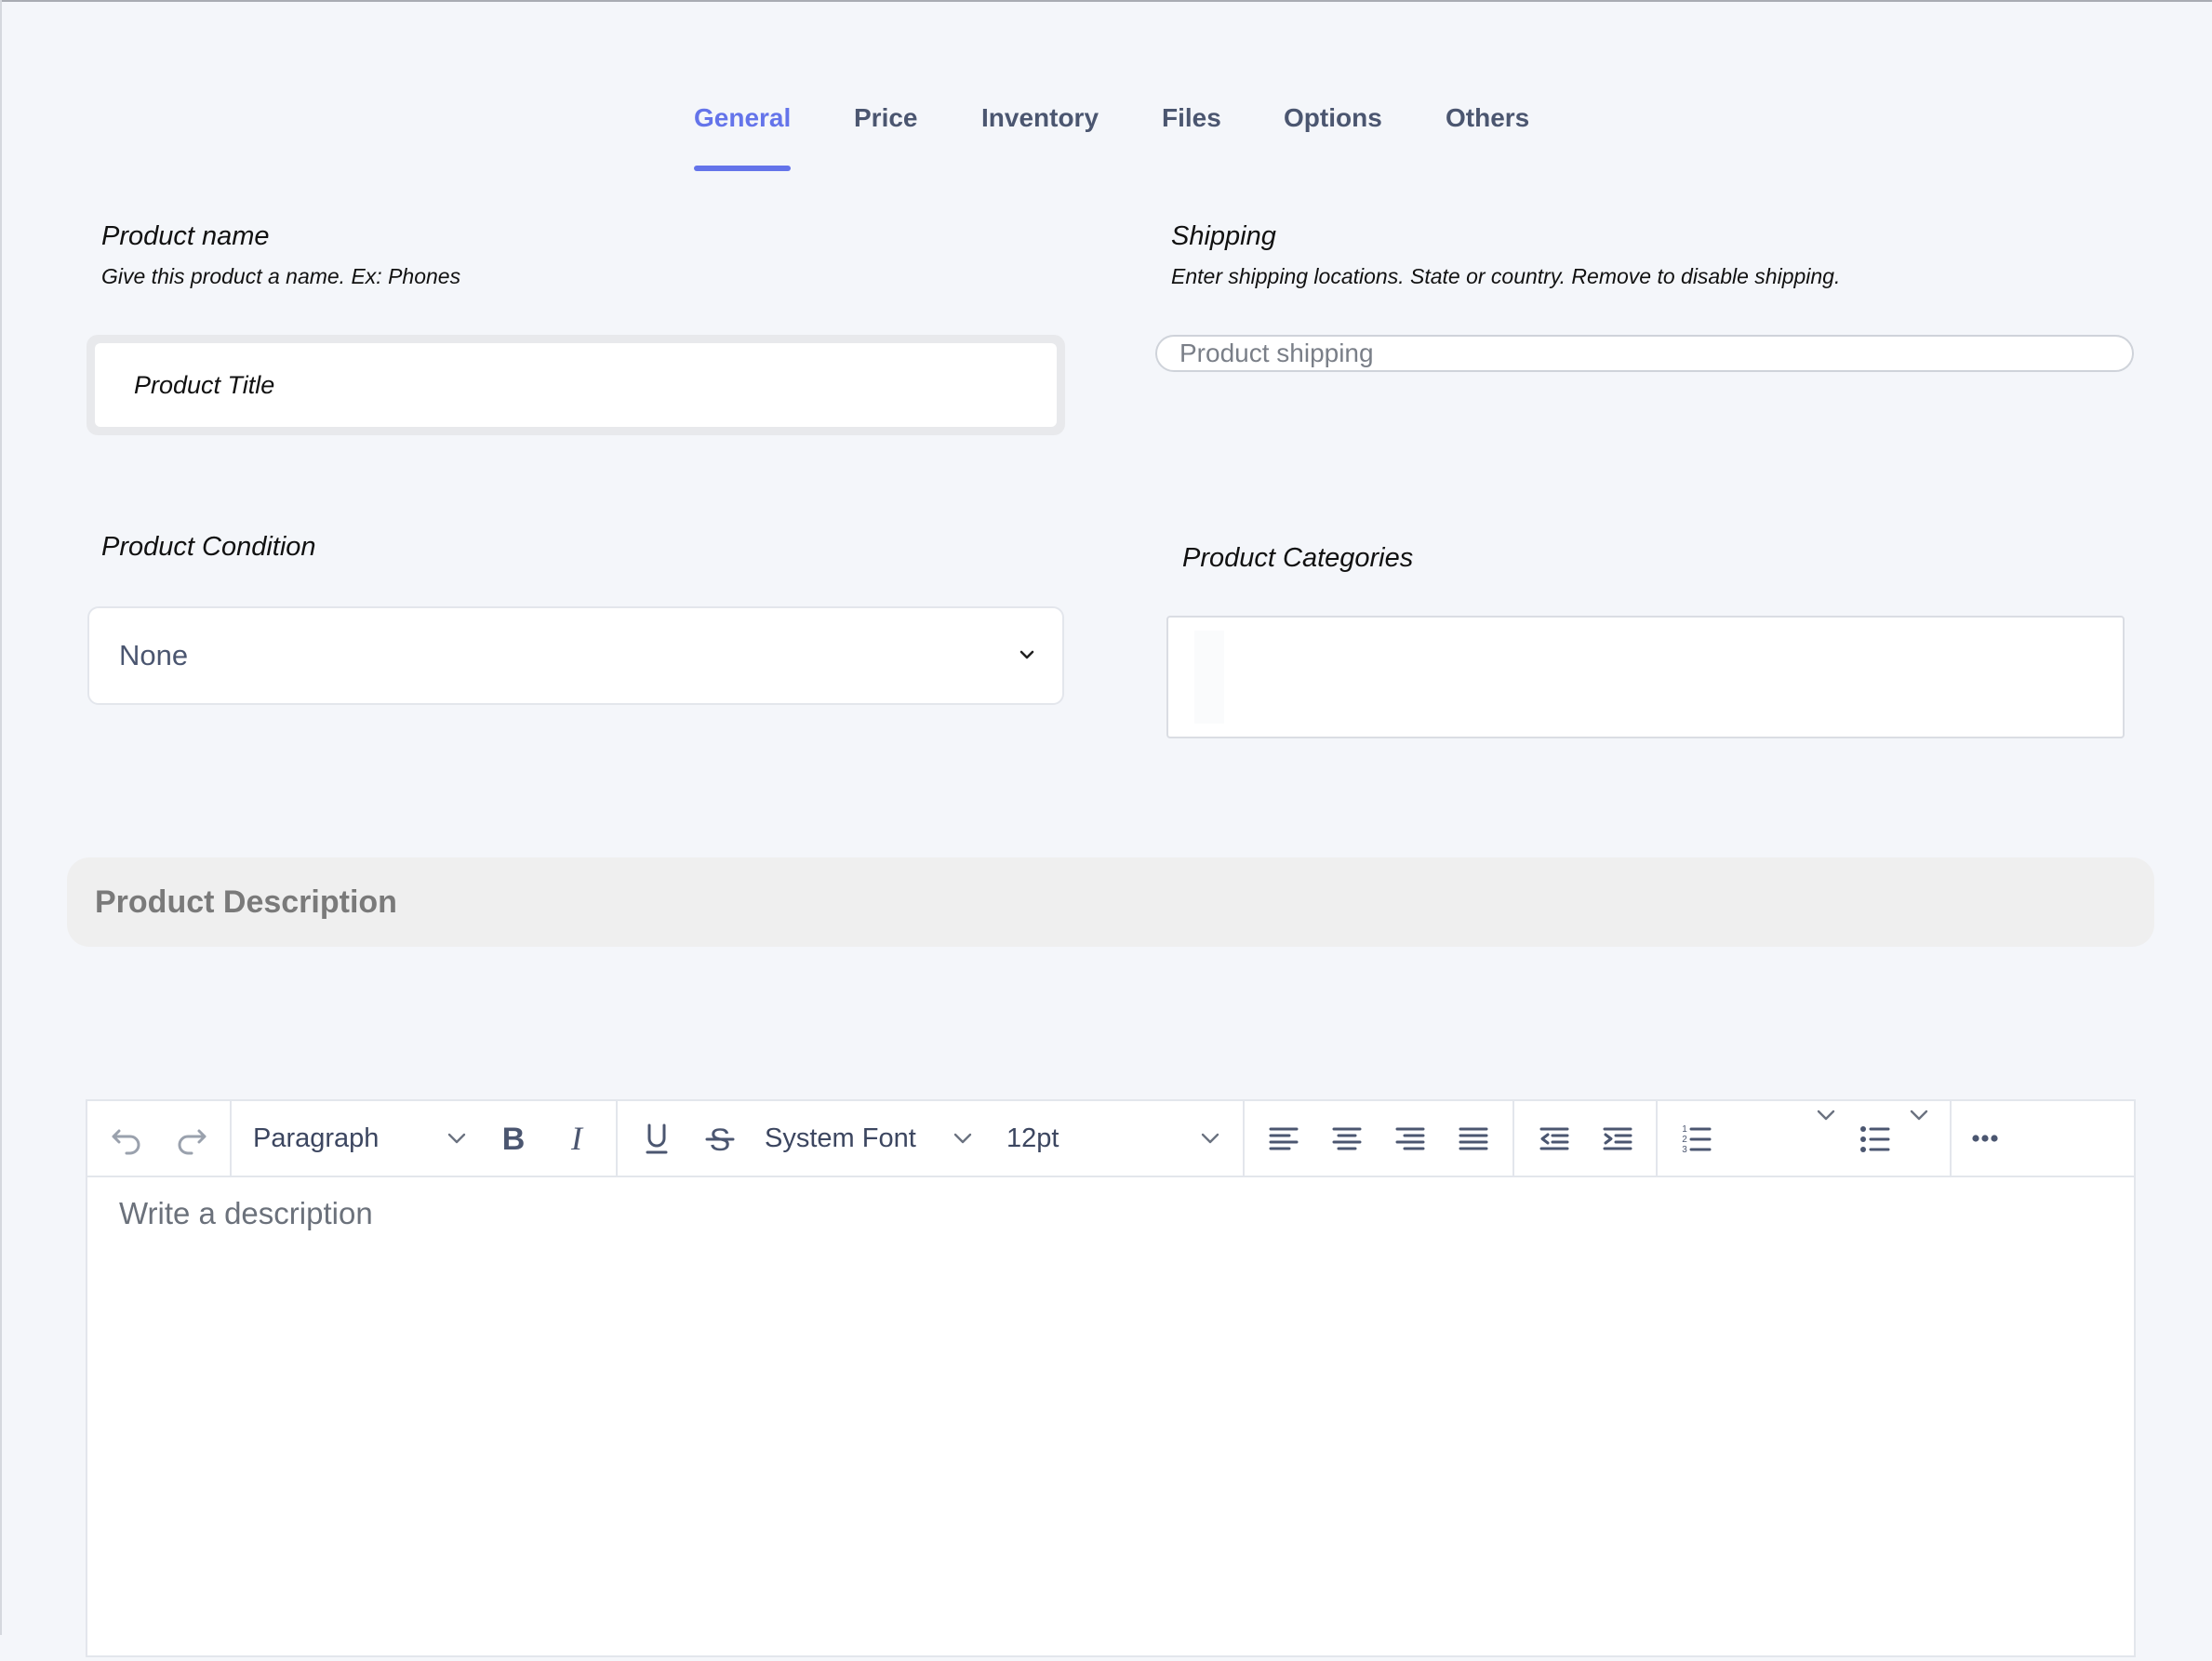  What do you see at coordinates (1, 818) in the screenshot?
I see `window-left-border` at bounding box center [1, 818].